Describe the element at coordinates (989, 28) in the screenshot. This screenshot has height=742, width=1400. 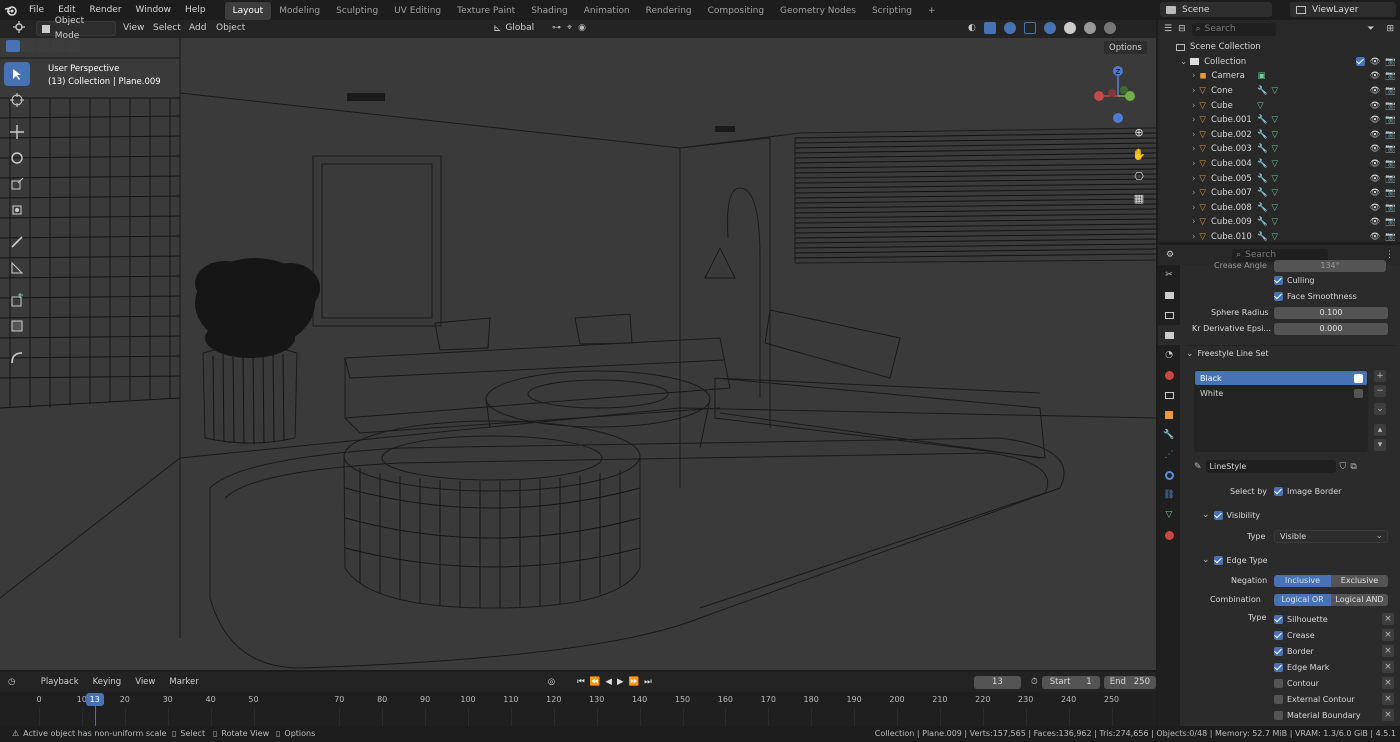
I see `gizmo-toggle-icon` at that location.